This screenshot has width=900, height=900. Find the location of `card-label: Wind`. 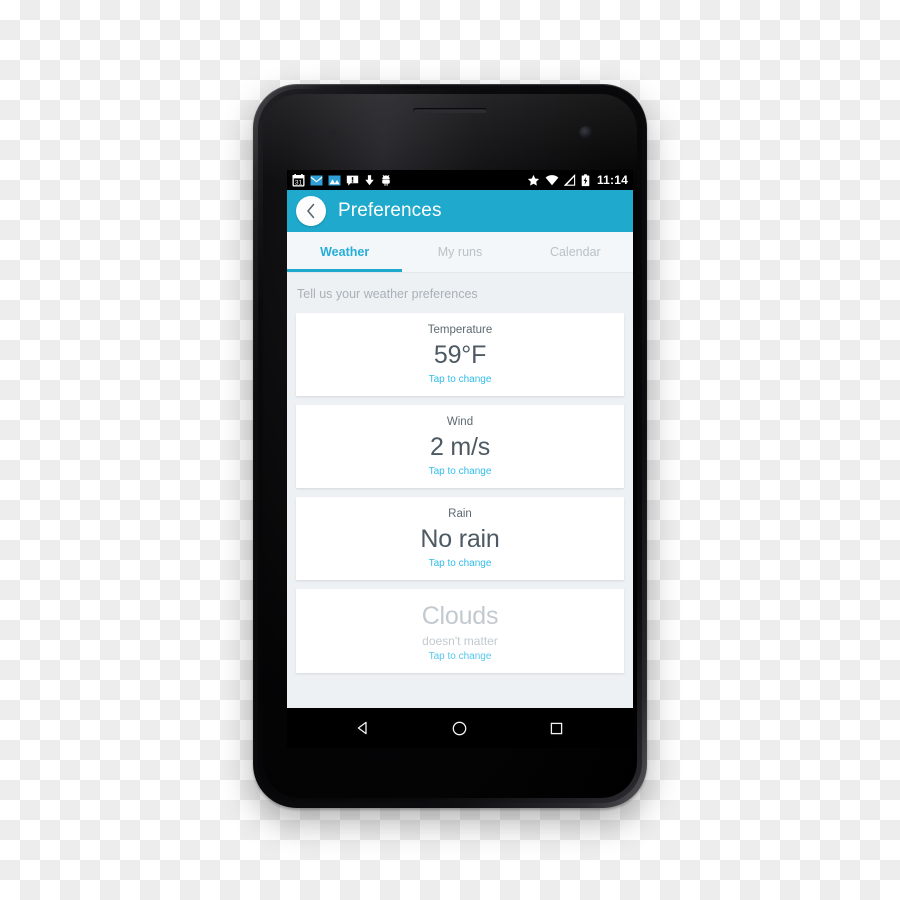

card-label: Wind is located at coordinates (460, 422).